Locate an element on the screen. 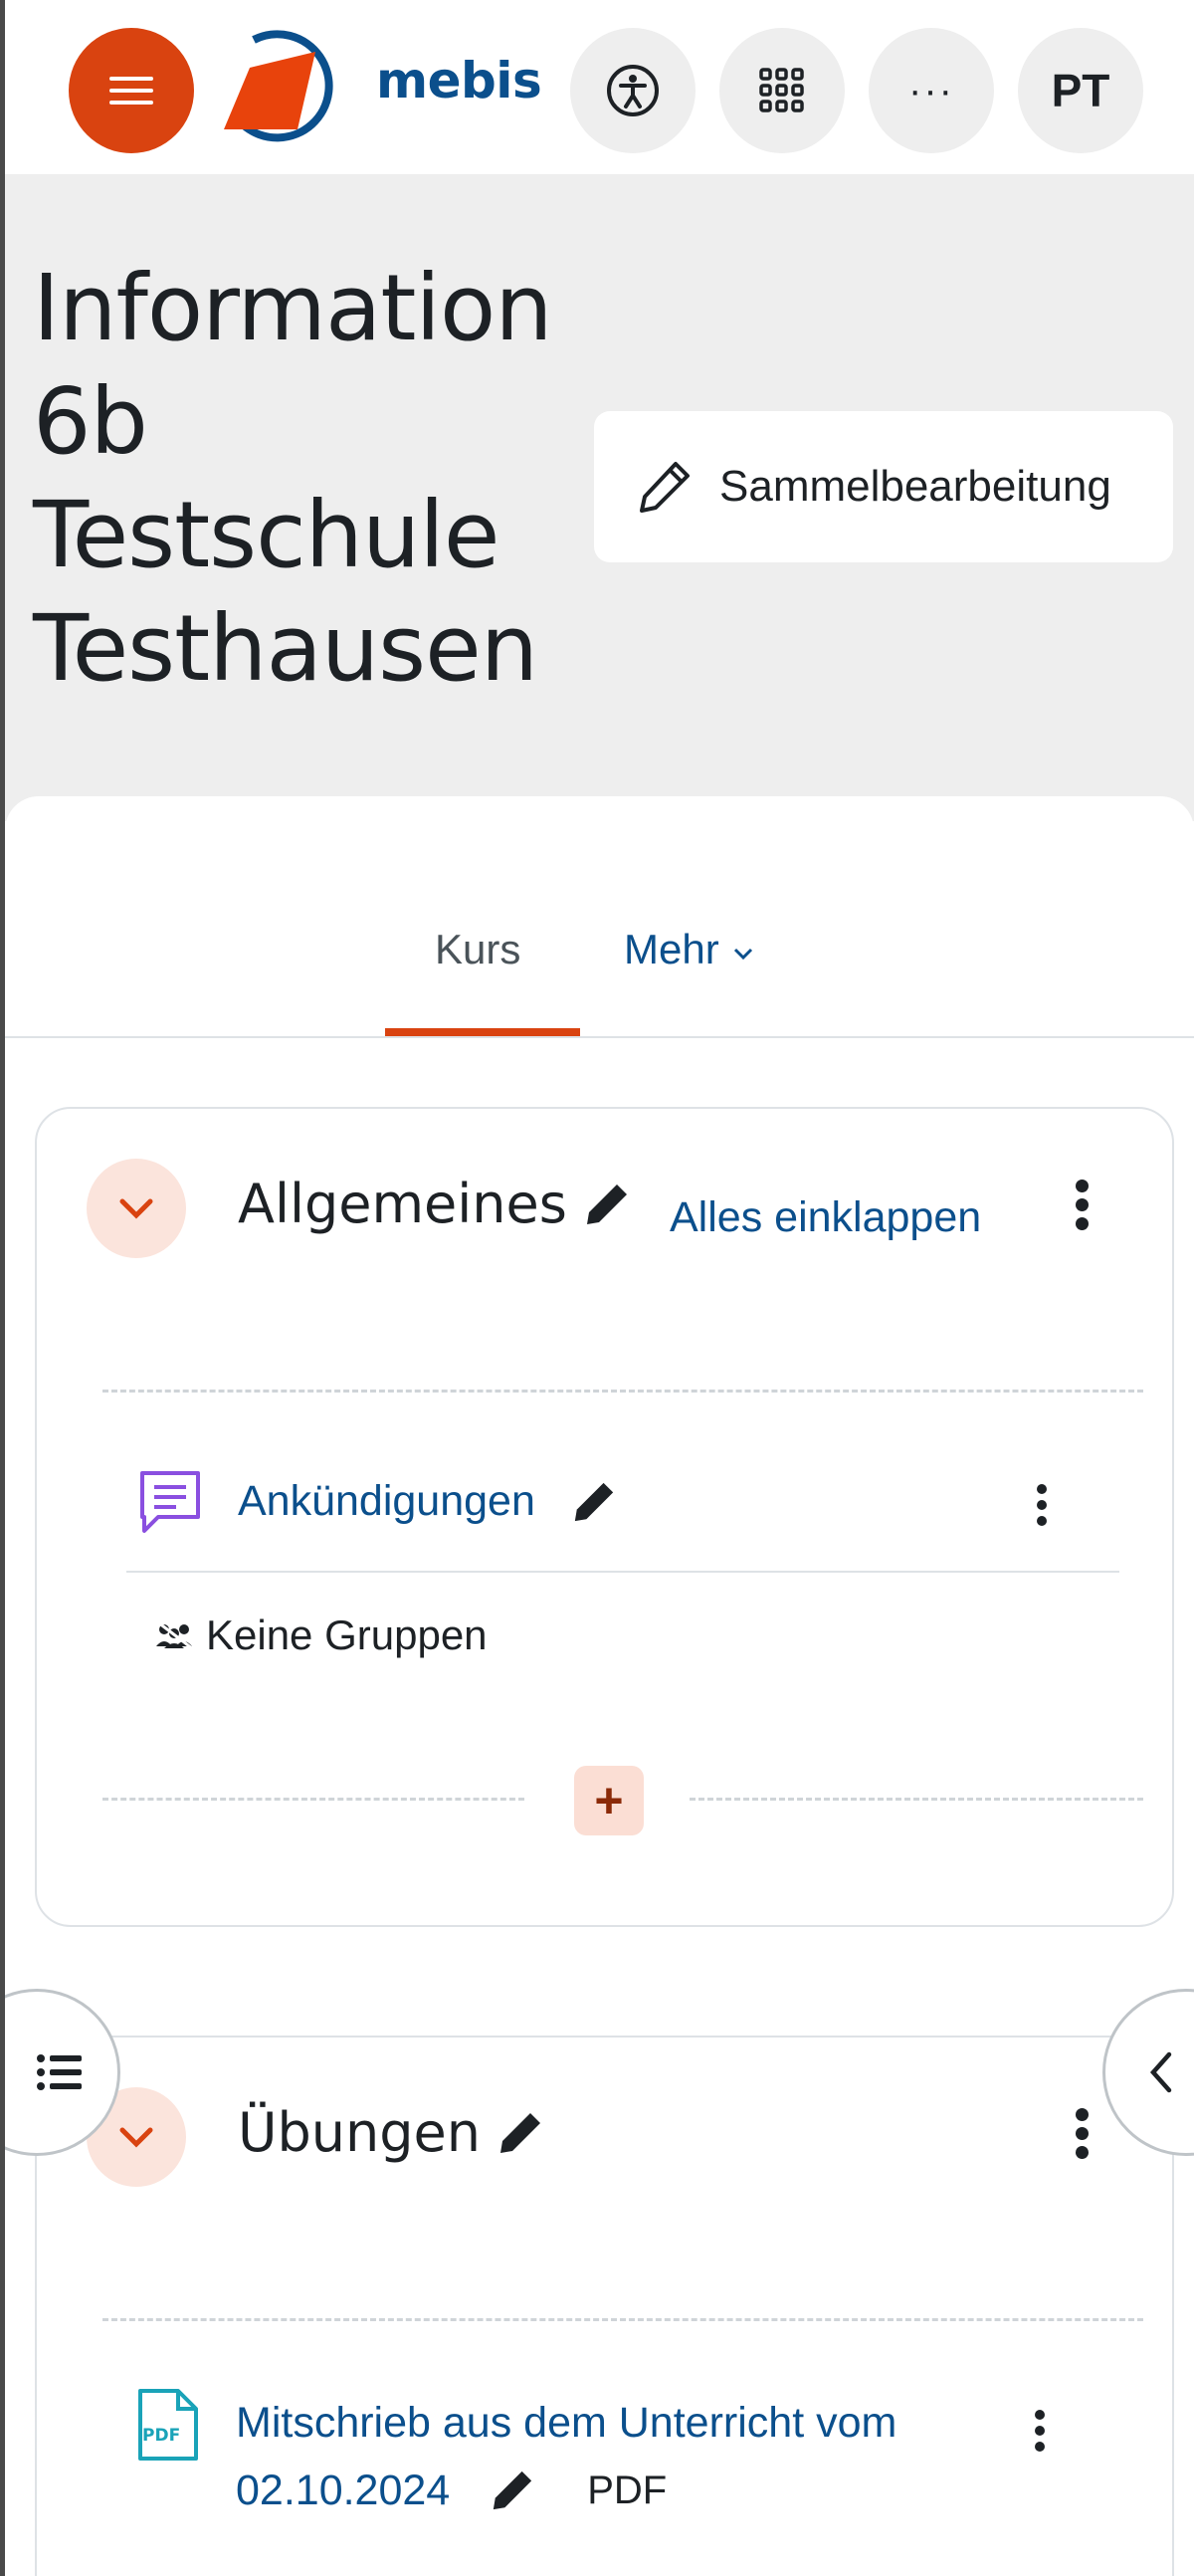  activity-ankuendigungen: Ankündigungen is located at coordinates (427, 1501).